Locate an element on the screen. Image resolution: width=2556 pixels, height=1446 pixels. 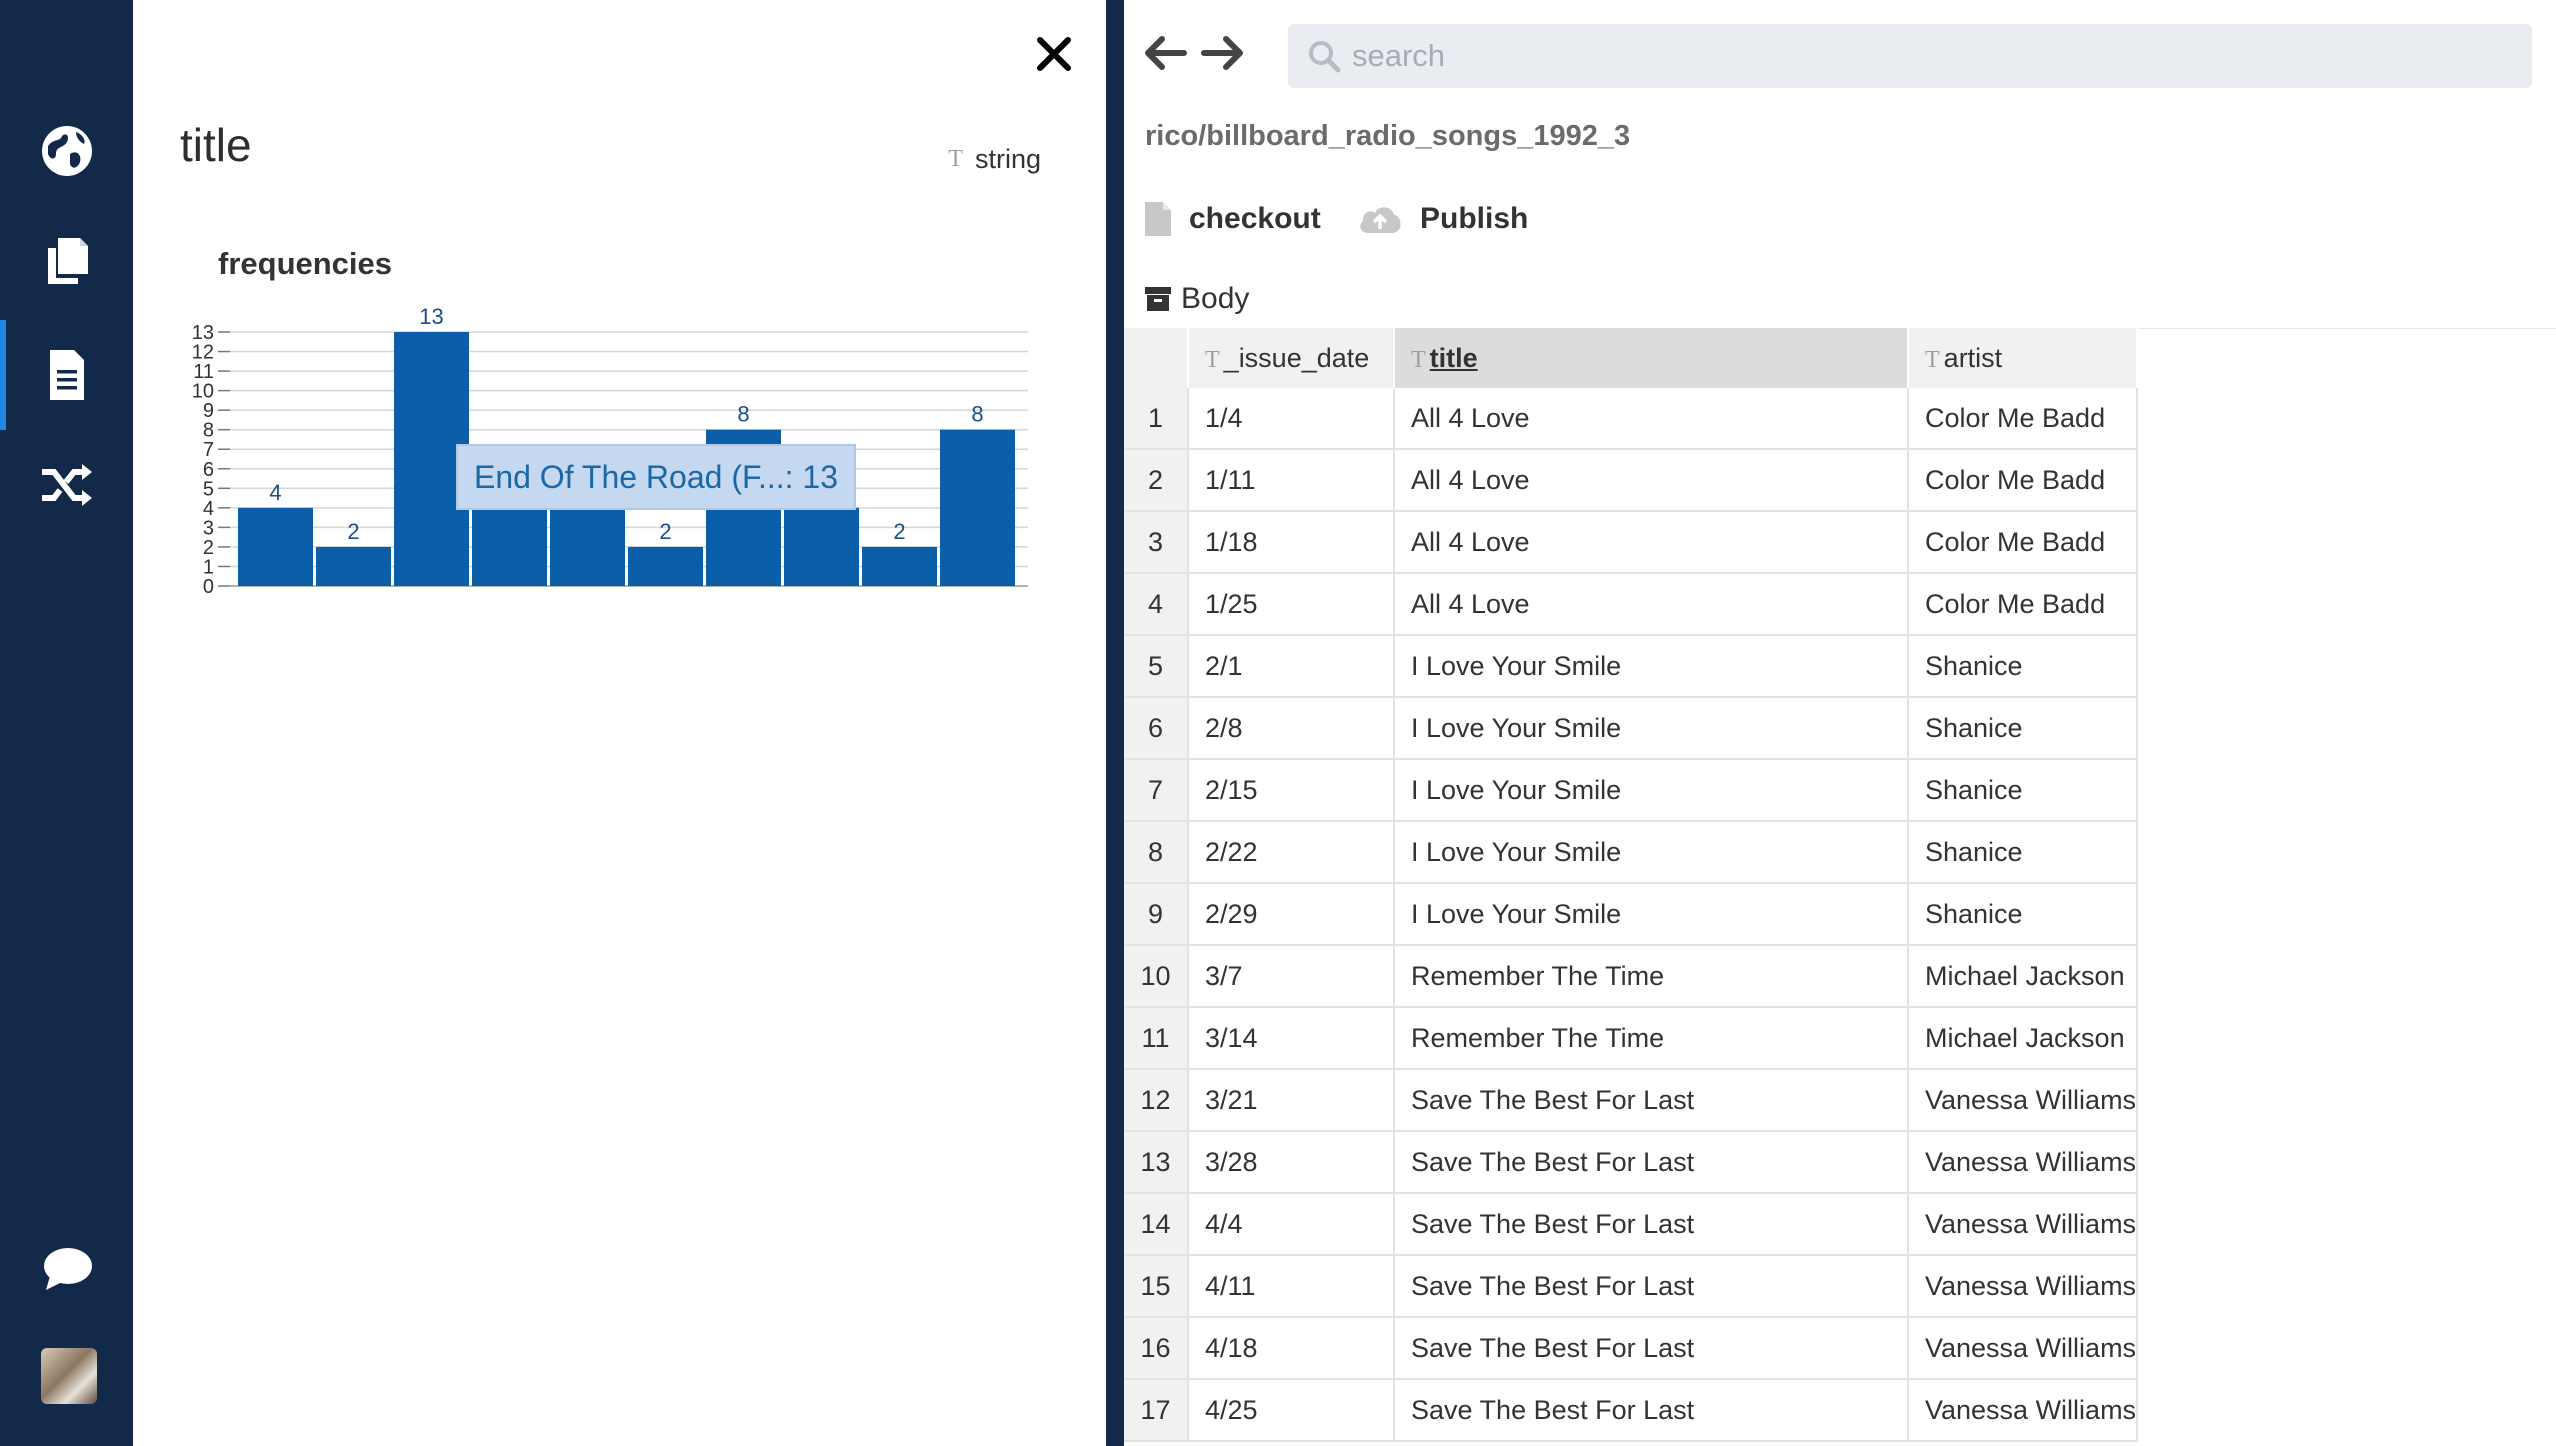
table-row: 3 1/18 All 4 Love Color Me Badd is located at coordinates (1631, 542).